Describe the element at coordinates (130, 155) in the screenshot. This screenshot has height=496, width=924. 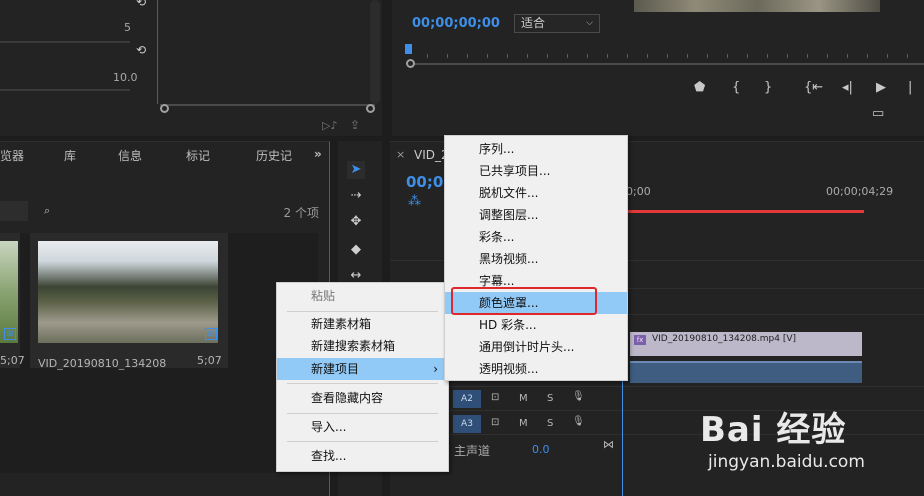
I see `tab-info: 信息` at that location.